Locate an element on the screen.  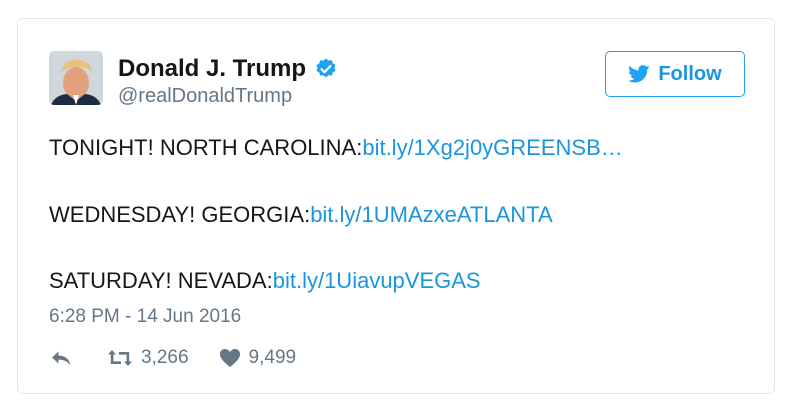
follow-button-label: Follow is located at coordinates (690, 73).